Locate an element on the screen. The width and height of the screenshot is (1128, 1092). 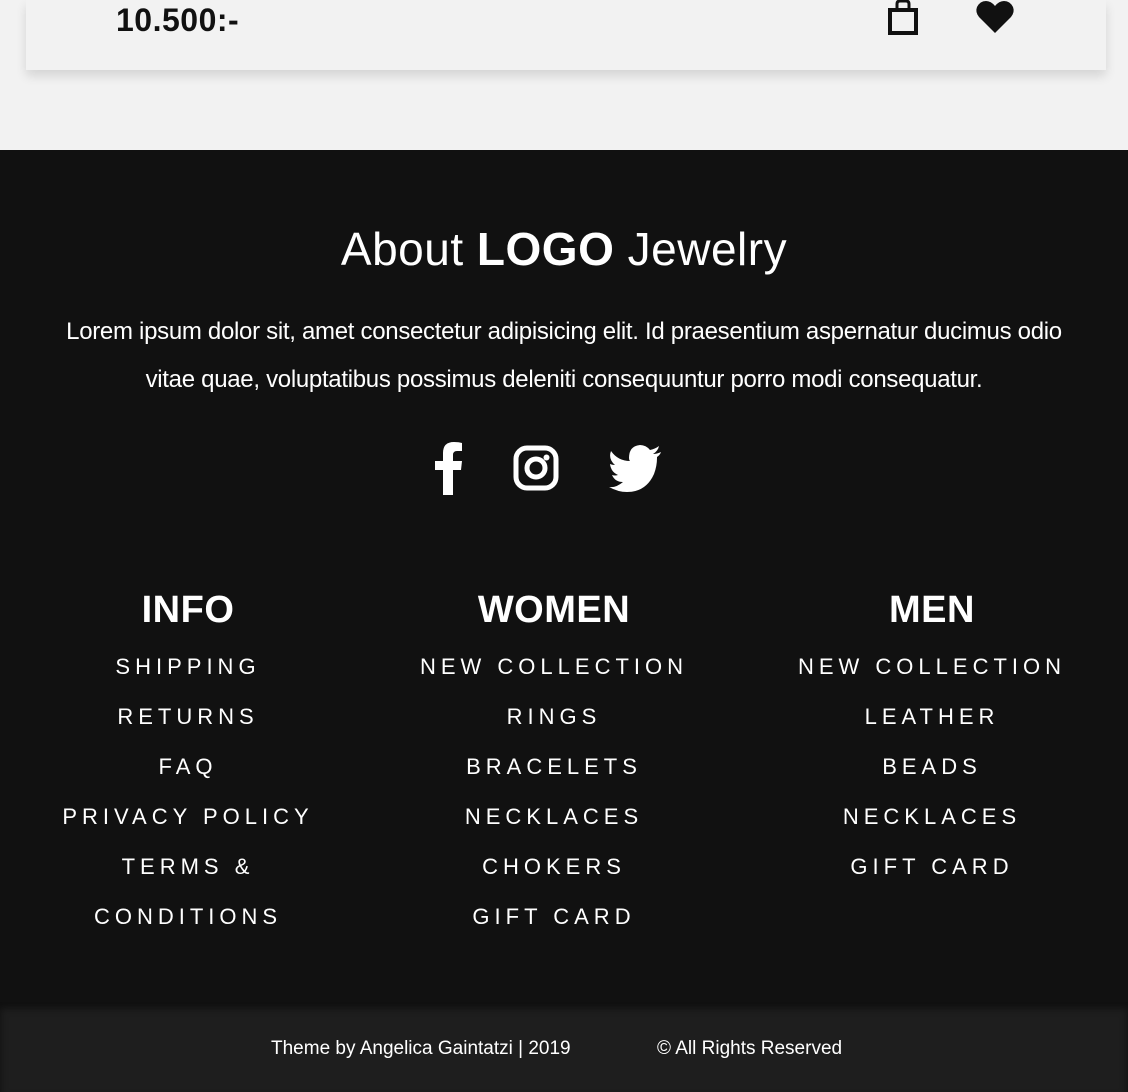
facebook-link is located at coordinates (450, 470).